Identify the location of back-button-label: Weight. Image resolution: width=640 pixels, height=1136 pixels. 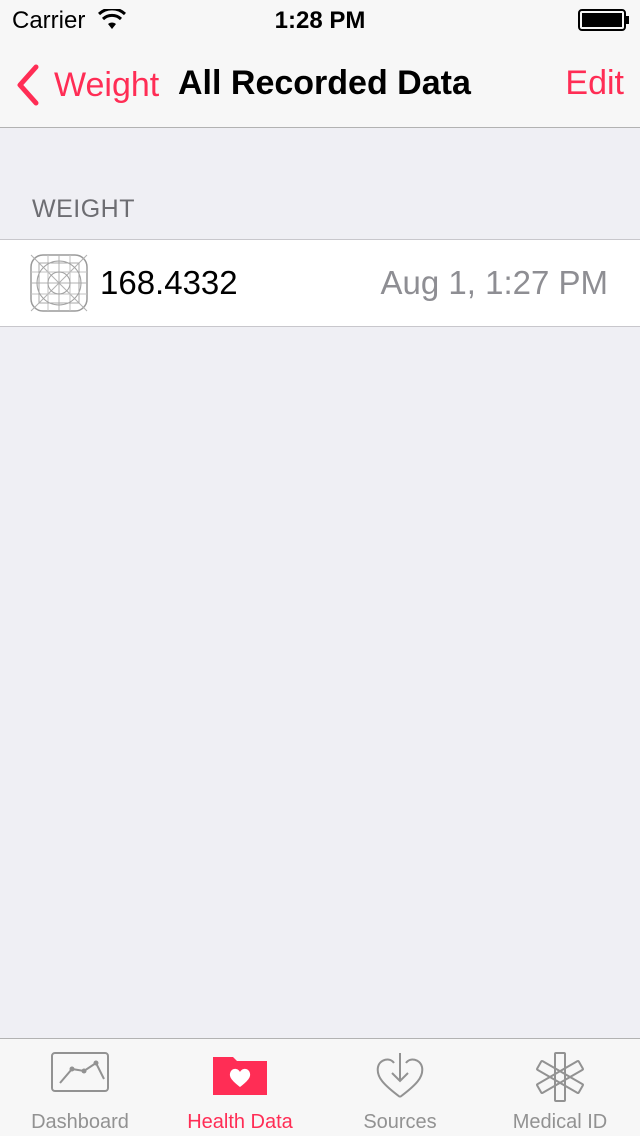
(107, 84).